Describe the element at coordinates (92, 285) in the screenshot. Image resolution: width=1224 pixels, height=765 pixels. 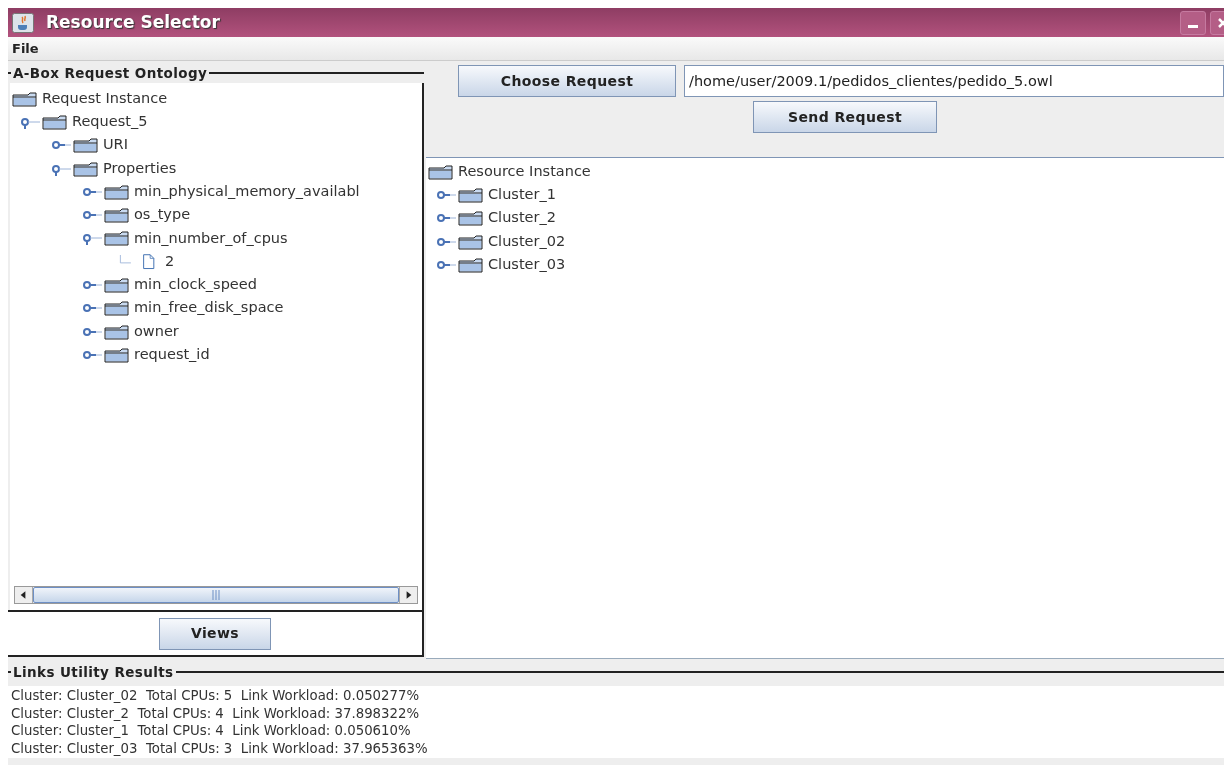
I see `expand-handle-icon` at that location.